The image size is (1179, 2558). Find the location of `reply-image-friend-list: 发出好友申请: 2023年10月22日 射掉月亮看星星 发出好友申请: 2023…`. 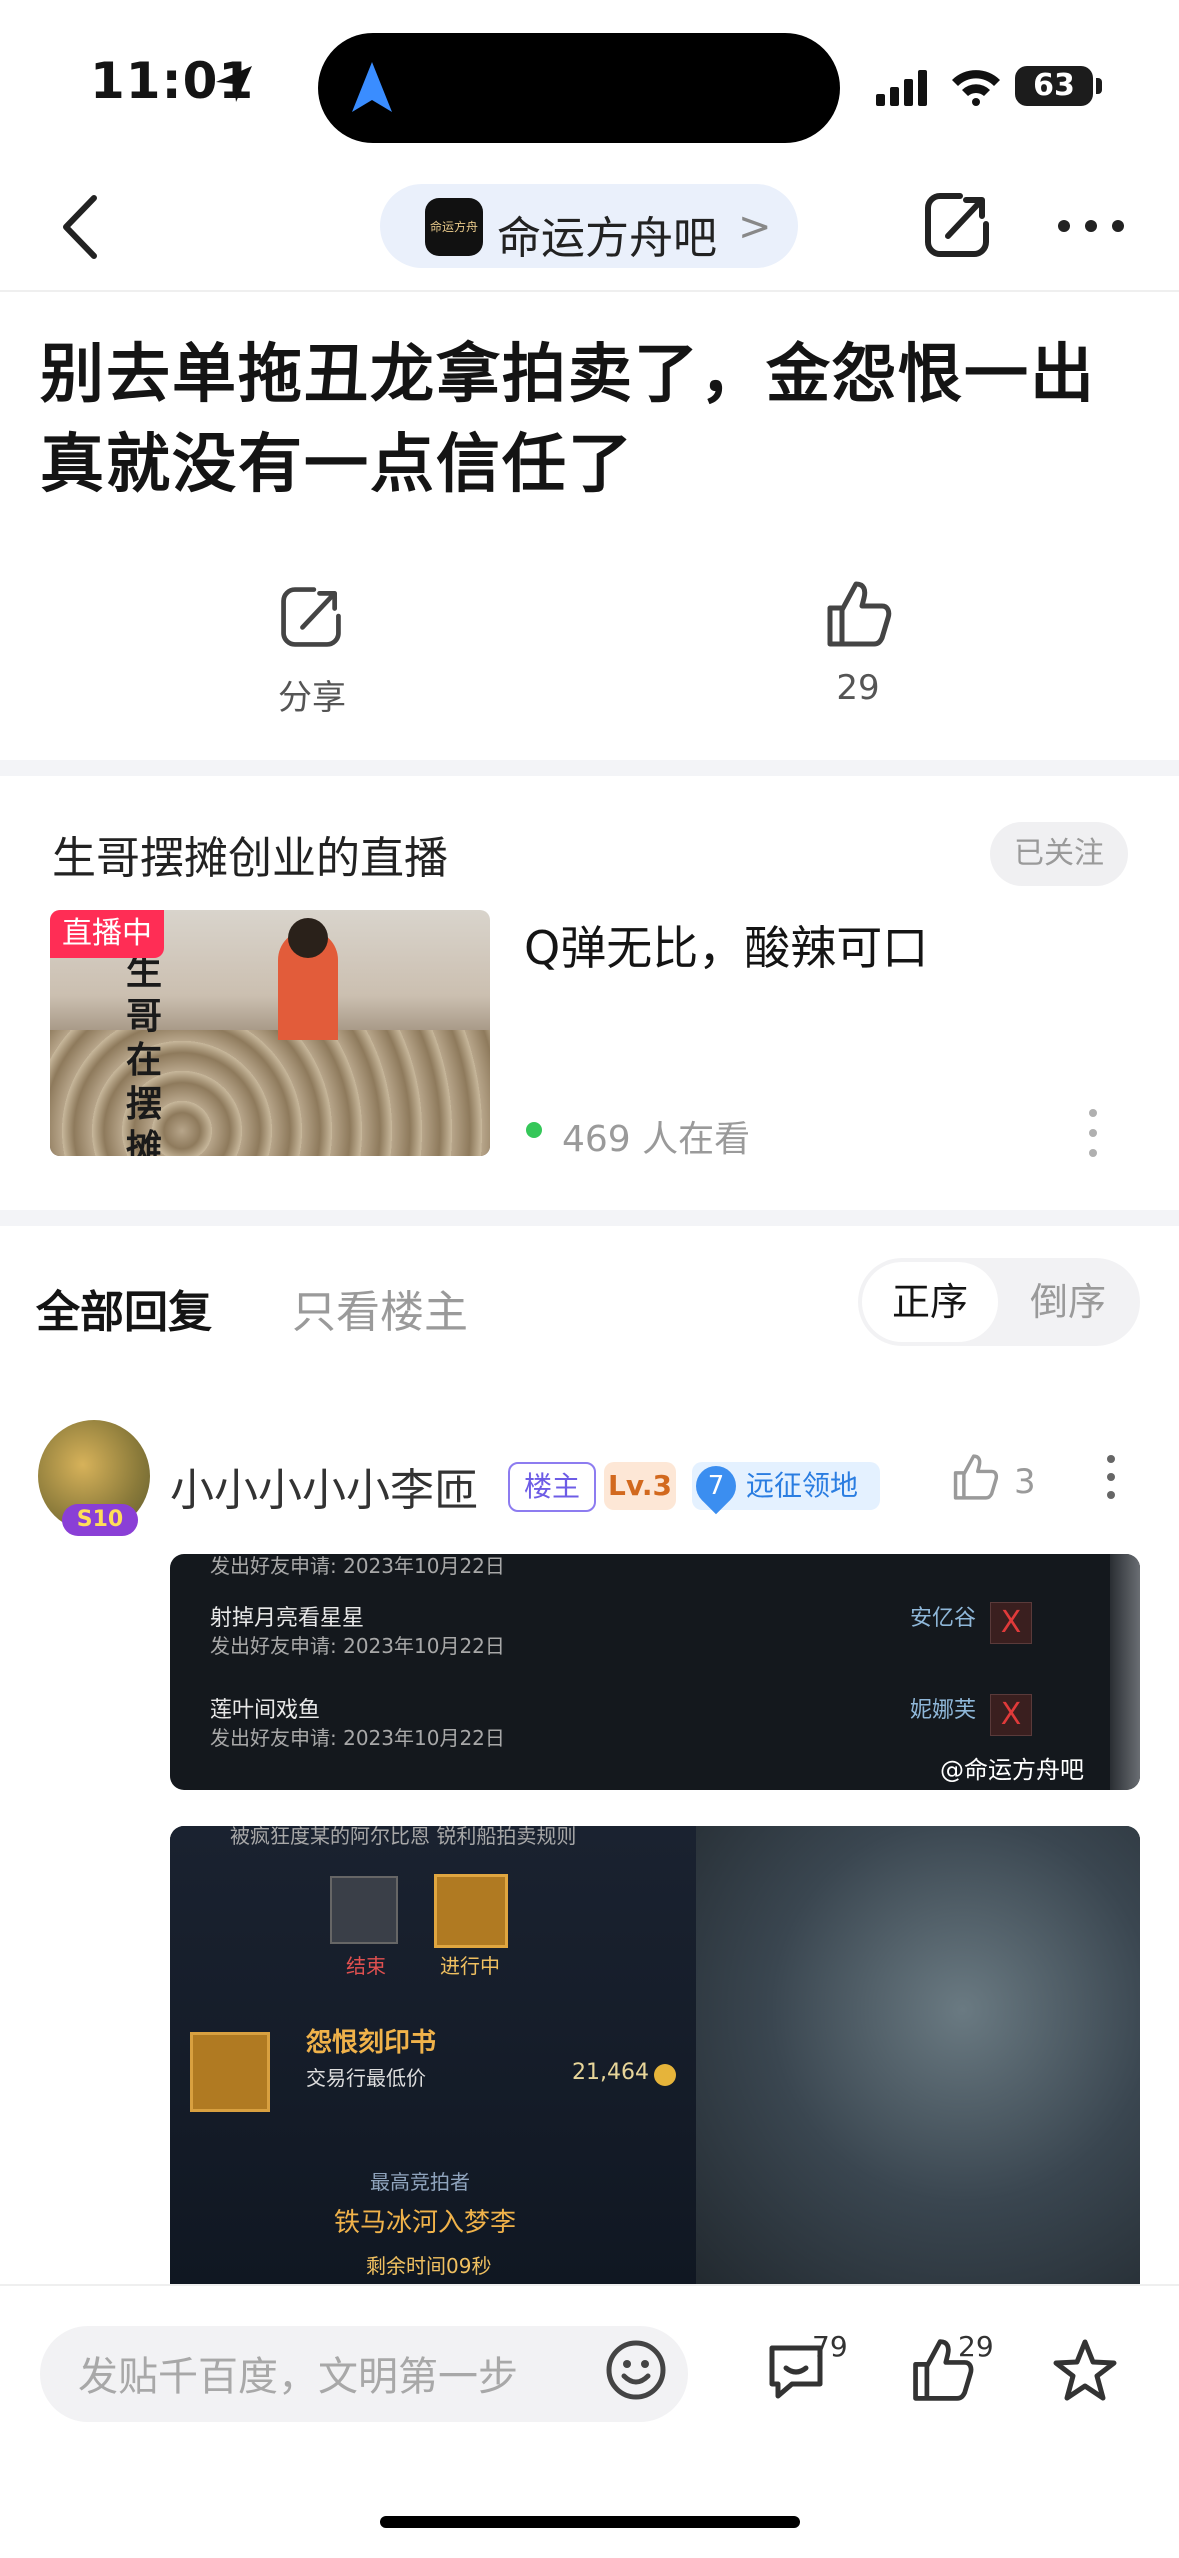

reply-image-friend-list: 发出好友申请: 2023年10月22日 射掉月亮看星星 发出好友申请: 2023… is located at coordinates (655, 1672).